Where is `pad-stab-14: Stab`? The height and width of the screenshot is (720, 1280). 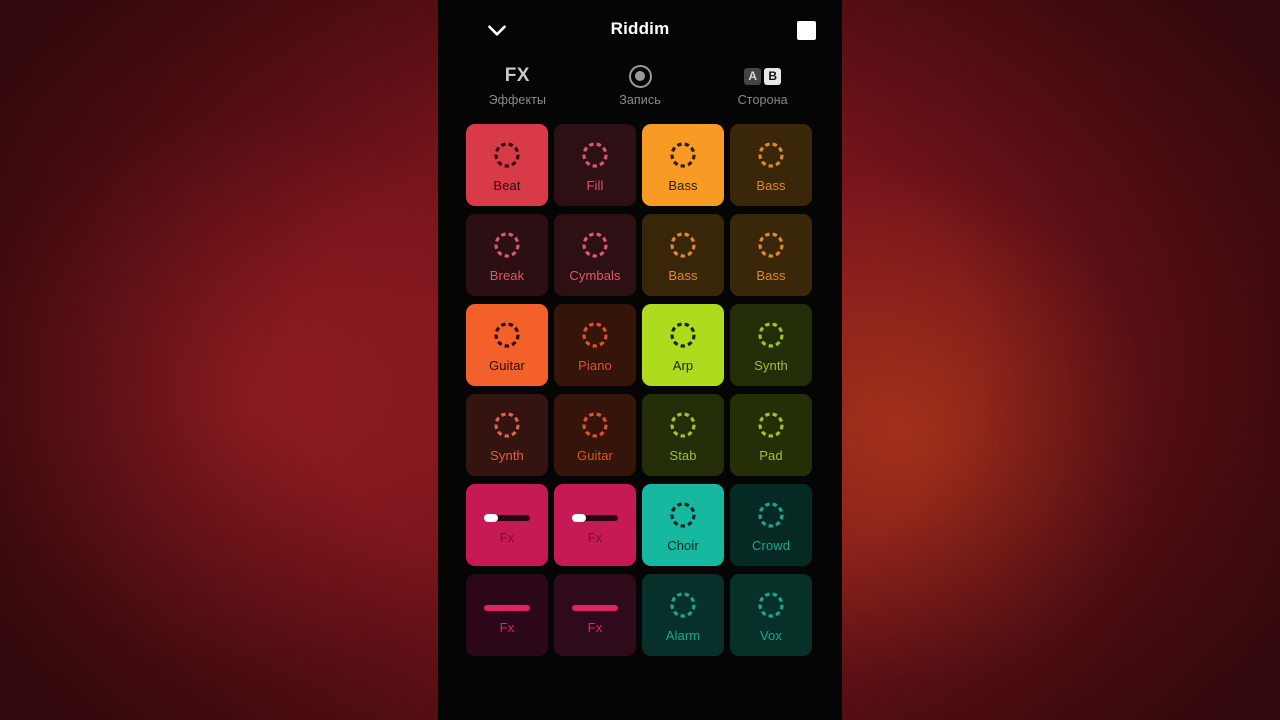
pad-stab-14: Stab is located at coordinates (683, 435).